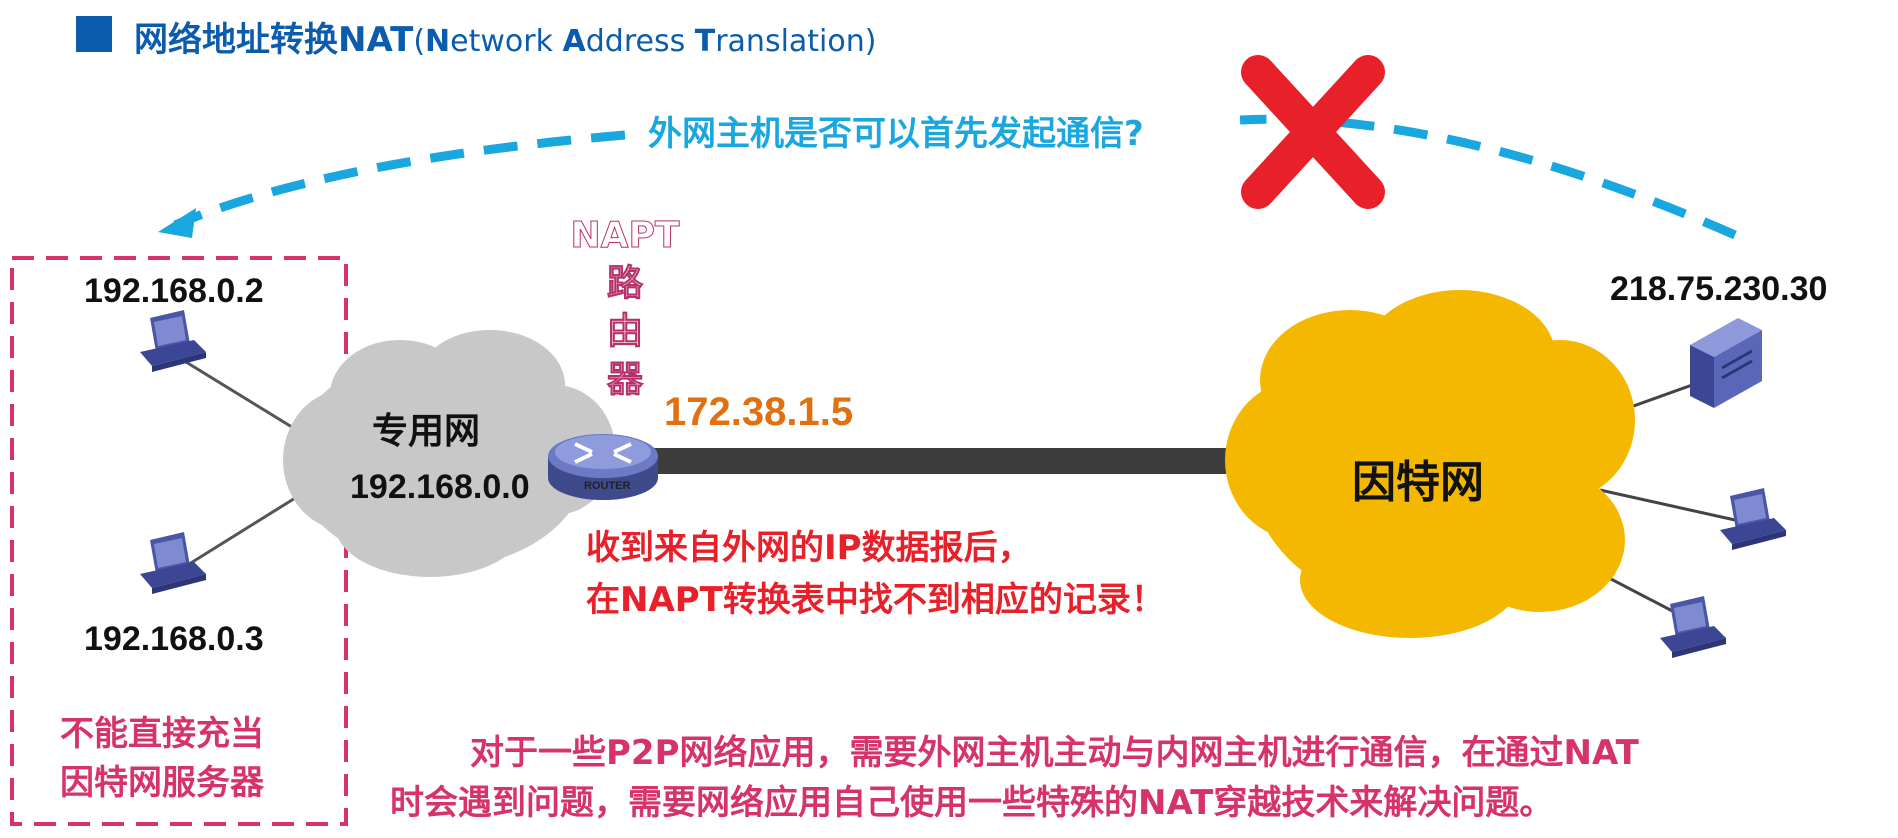 The image size is (1898, 838). What do you see at coordinates (440, 487) in the screenshot?
I see `private-network-address: 192.168.0.0` at bounding box center [440, 487].